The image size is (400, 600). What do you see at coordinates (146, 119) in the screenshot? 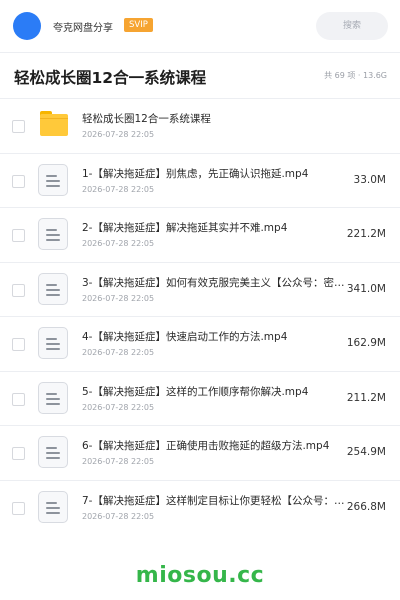
I see `file-name: 轻松成长圈12合一系统课程` at bounding box center [146, 119].